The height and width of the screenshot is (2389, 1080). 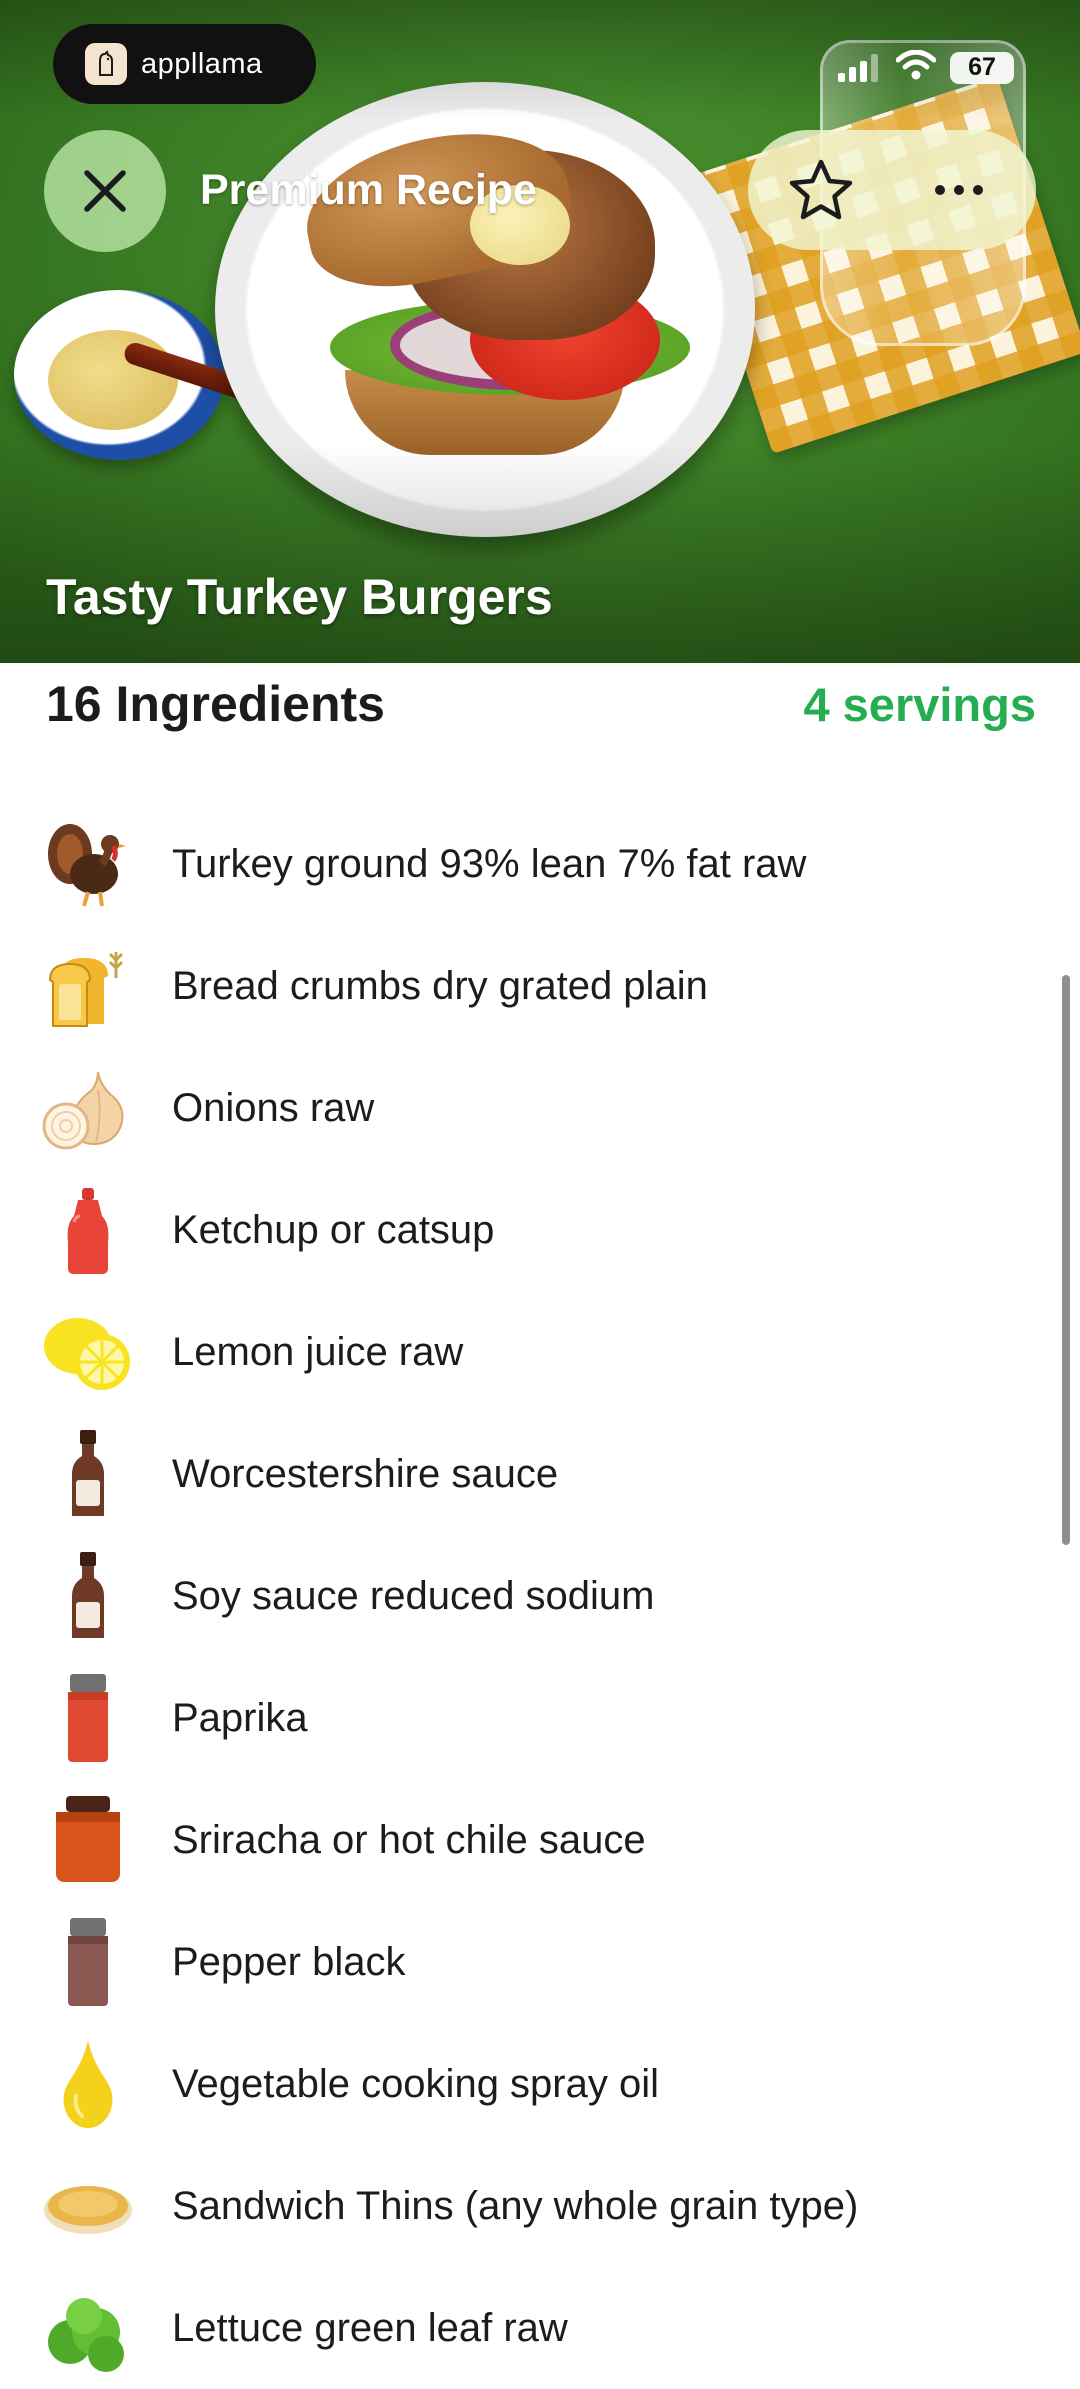 What do you see at coordinates (106, 64) in the screenshot?
I see `llama-logo-icon` at bounding box center [106, 64].